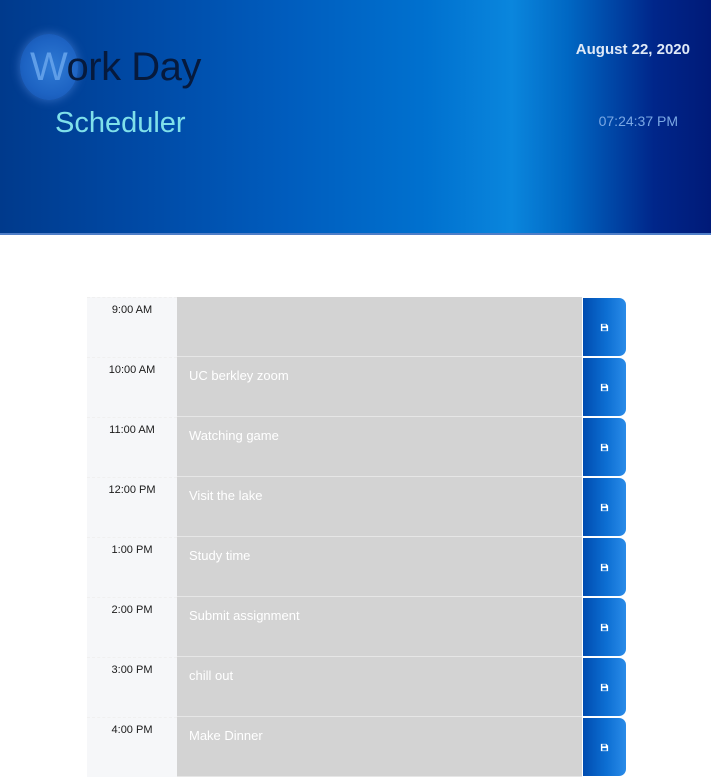 The height and width of the screenshot is (777, 711). I want to click on task-input, so click(379, 327).